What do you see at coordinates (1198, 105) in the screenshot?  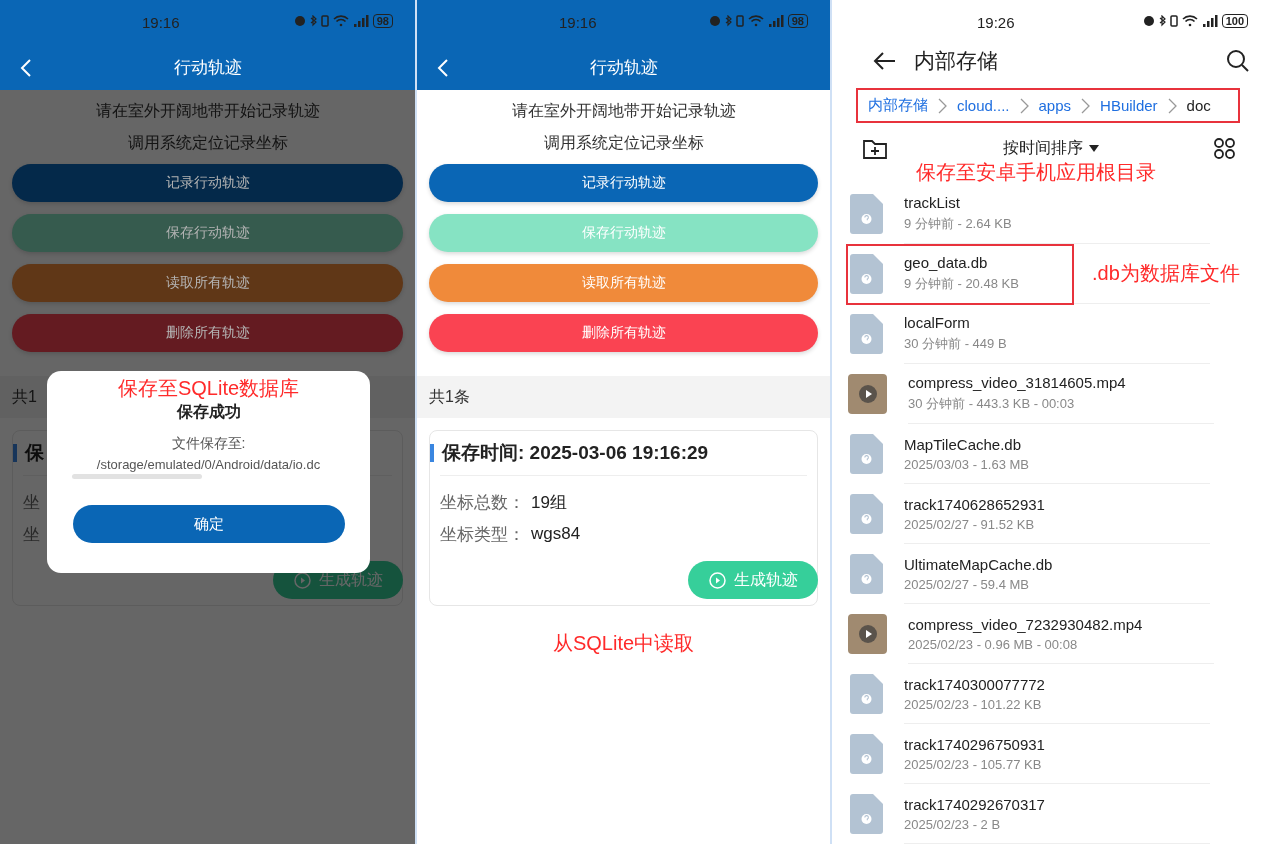 I see `breadcrumb-link: doc` at bounding box center [1198, 105].